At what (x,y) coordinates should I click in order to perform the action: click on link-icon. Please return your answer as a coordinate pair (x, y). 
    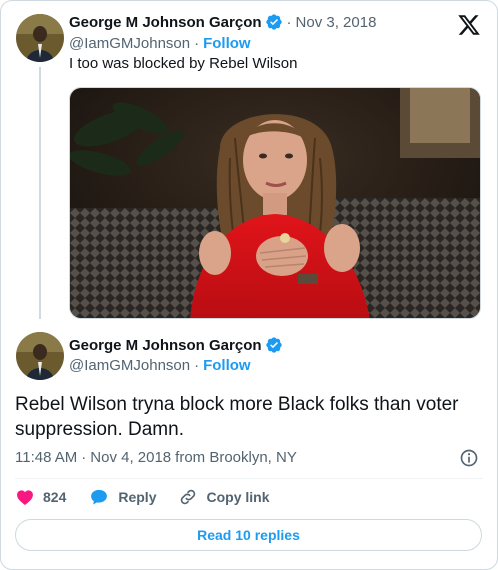
    Looking at the image, I should click on (188, 497).